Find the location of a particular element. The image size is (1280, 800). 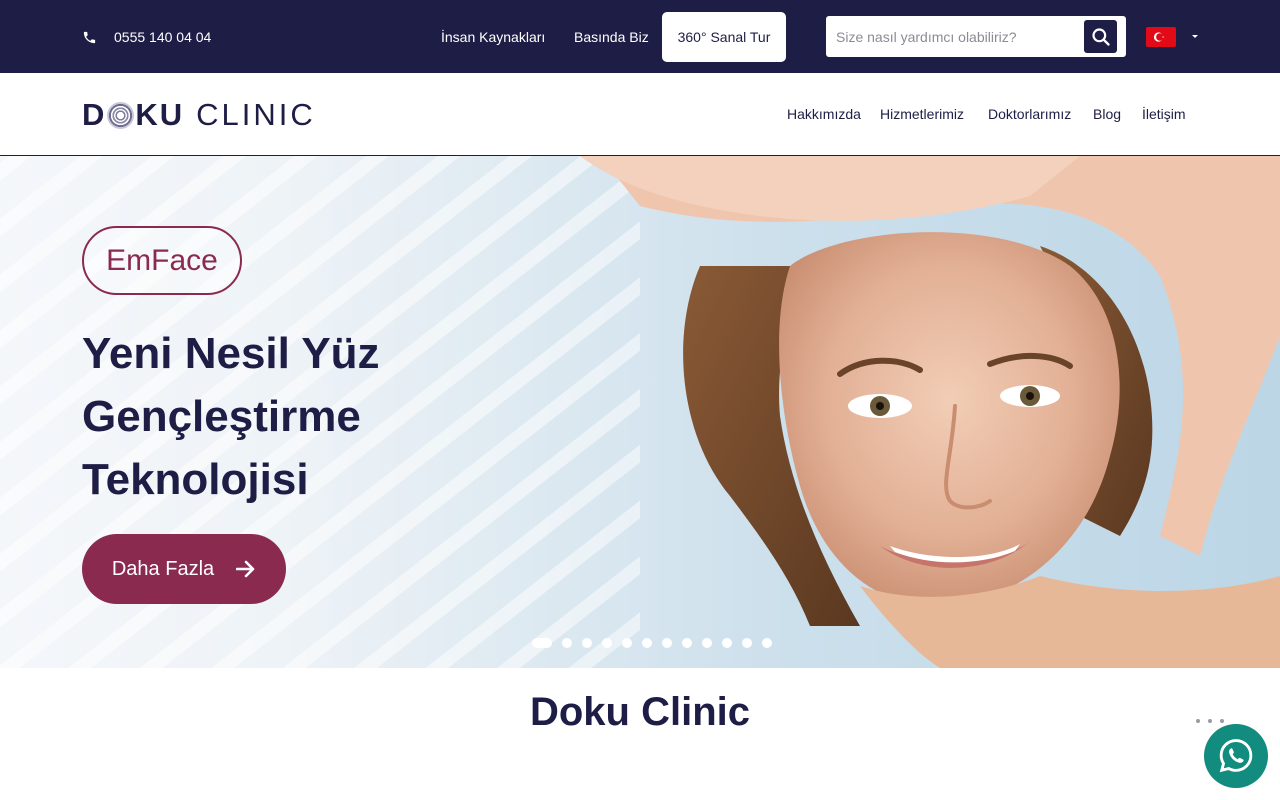

read-more-button: Daha Fazla is located at coordinates (184, 569).